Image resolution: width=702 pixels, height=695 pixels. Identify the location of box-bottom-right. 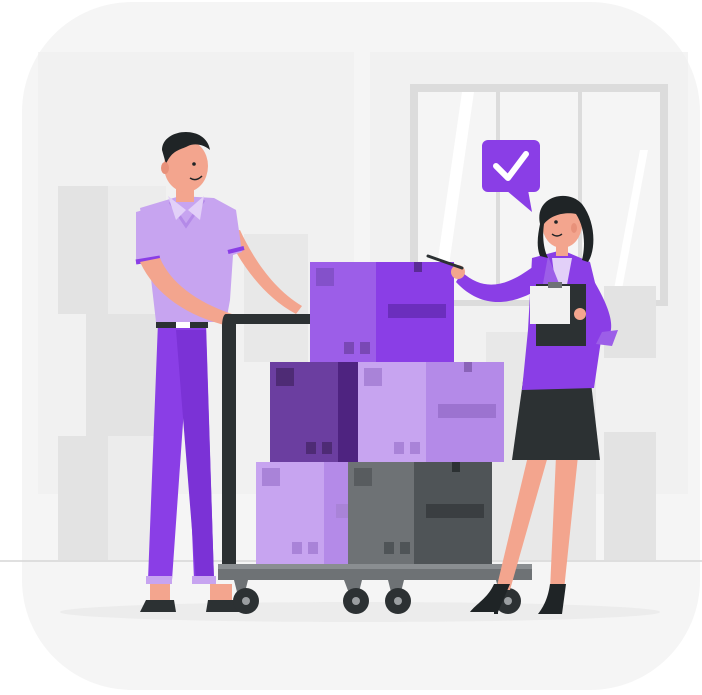
(420, 513).